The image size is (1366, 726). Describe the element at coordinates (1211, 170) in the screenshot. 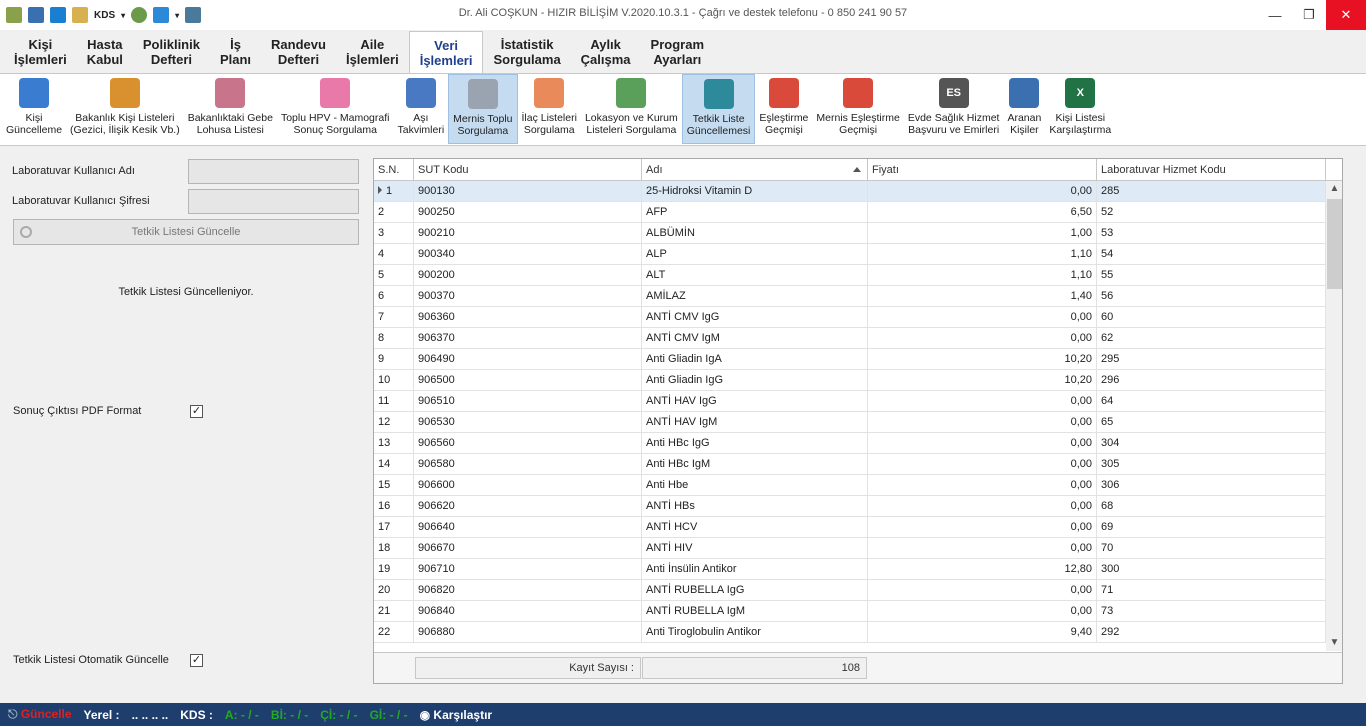

I see `column-header-lab-code: Laboratuvar Hizmet Kodu` at that location.